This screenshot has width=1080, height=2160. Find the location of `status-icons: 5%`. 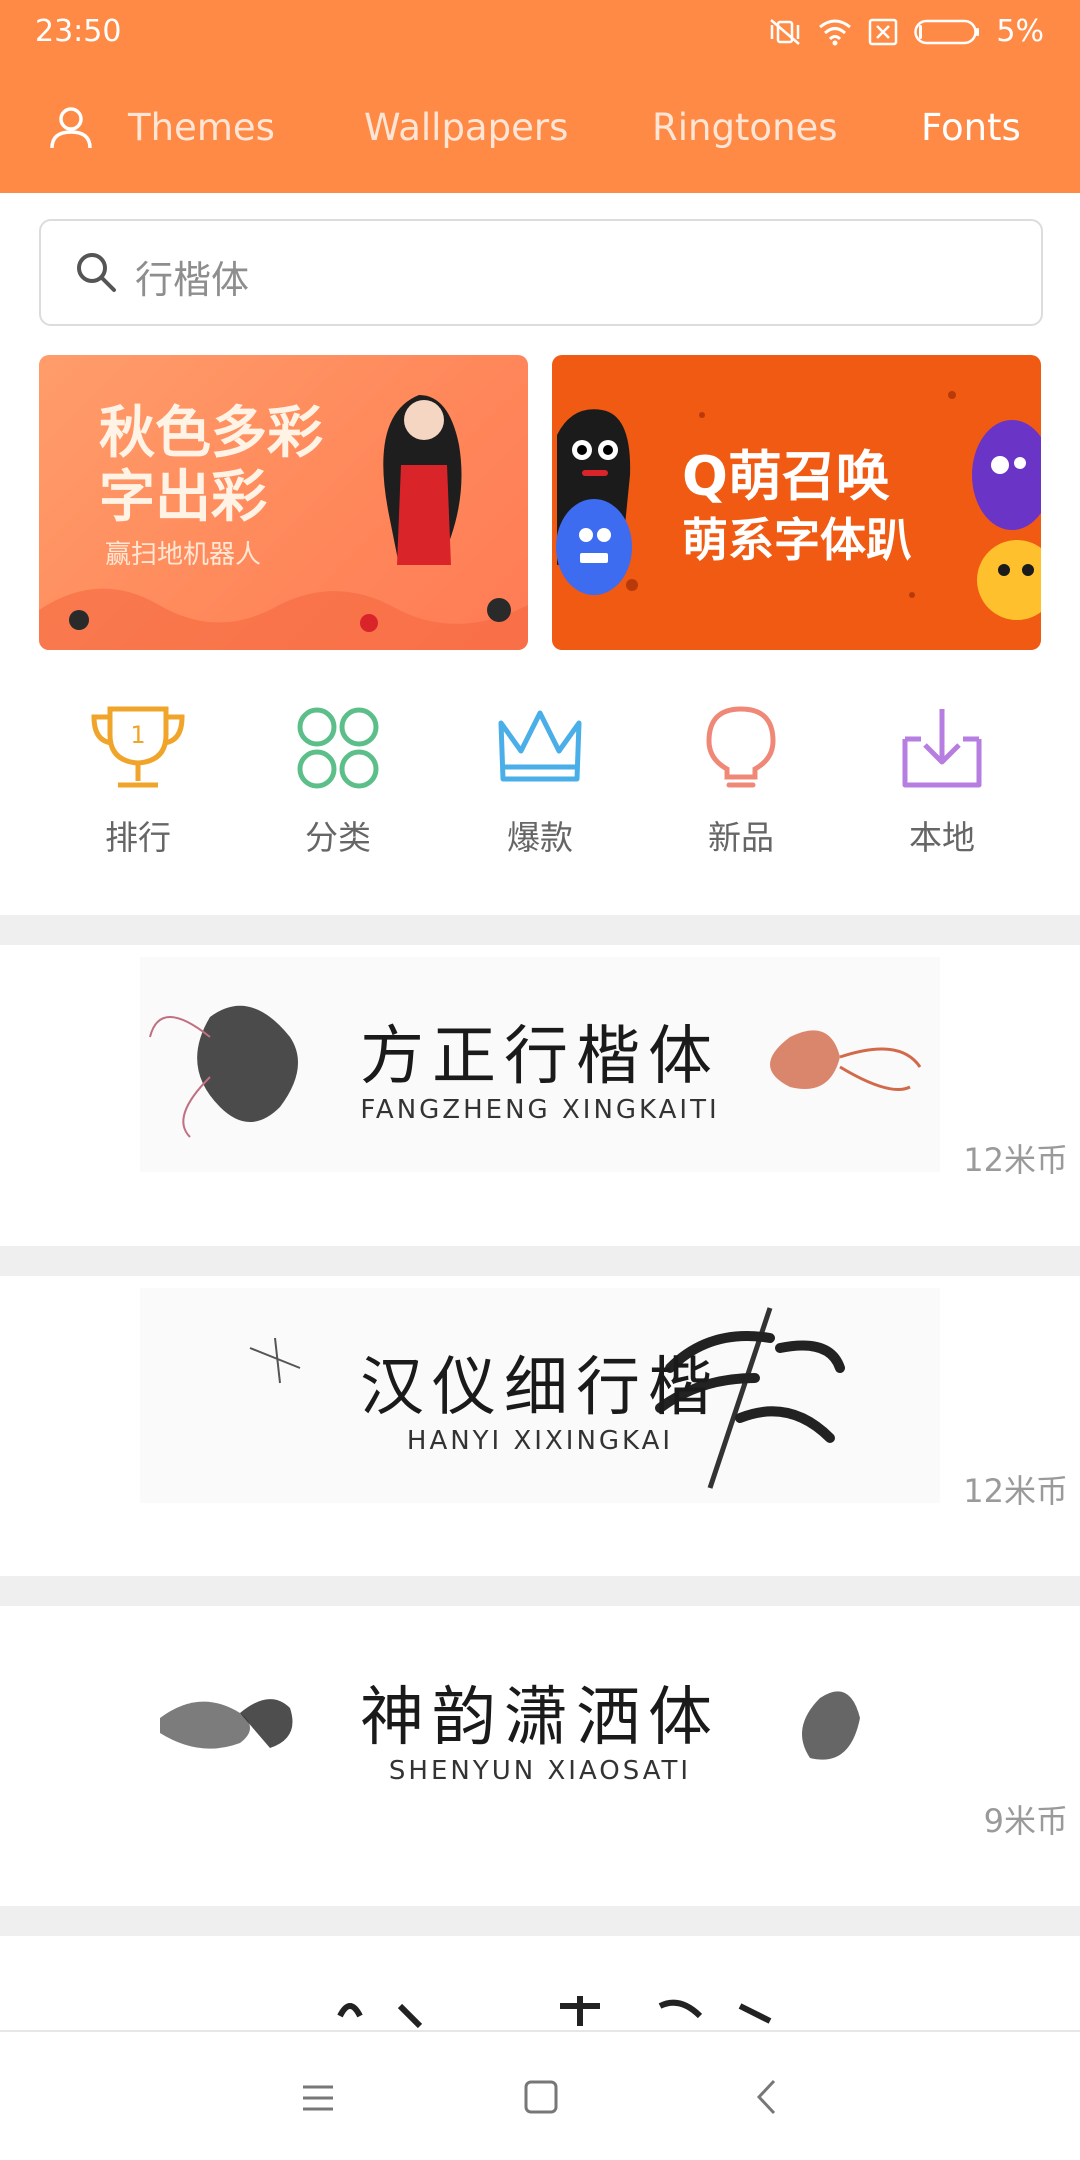

status-icons: 5% is located at coordinates (906, 31).